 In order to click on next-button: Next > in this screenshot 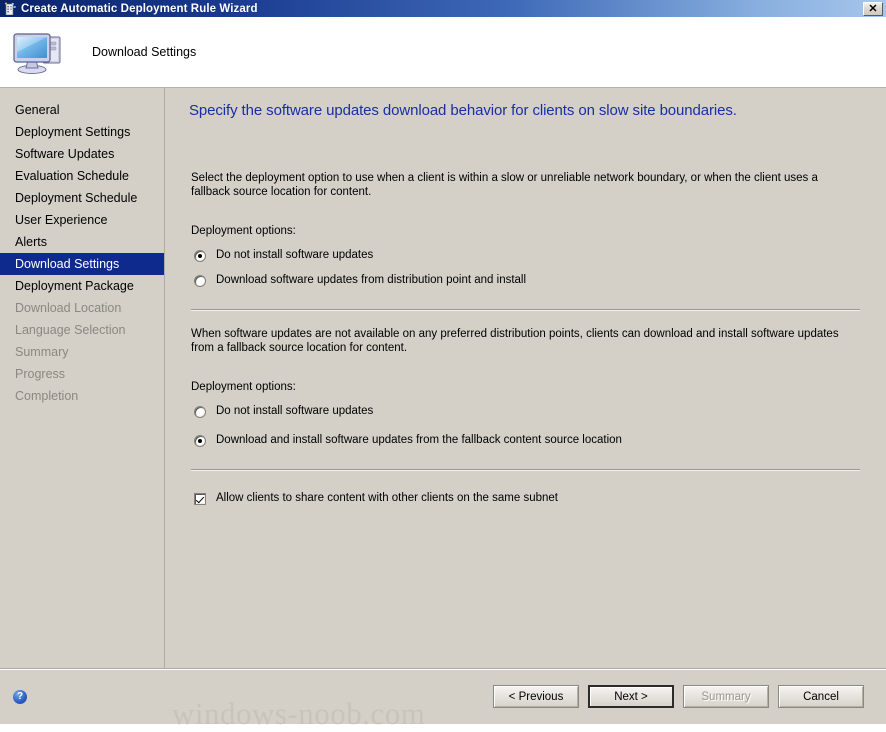, I will do `click(631, 696)`.